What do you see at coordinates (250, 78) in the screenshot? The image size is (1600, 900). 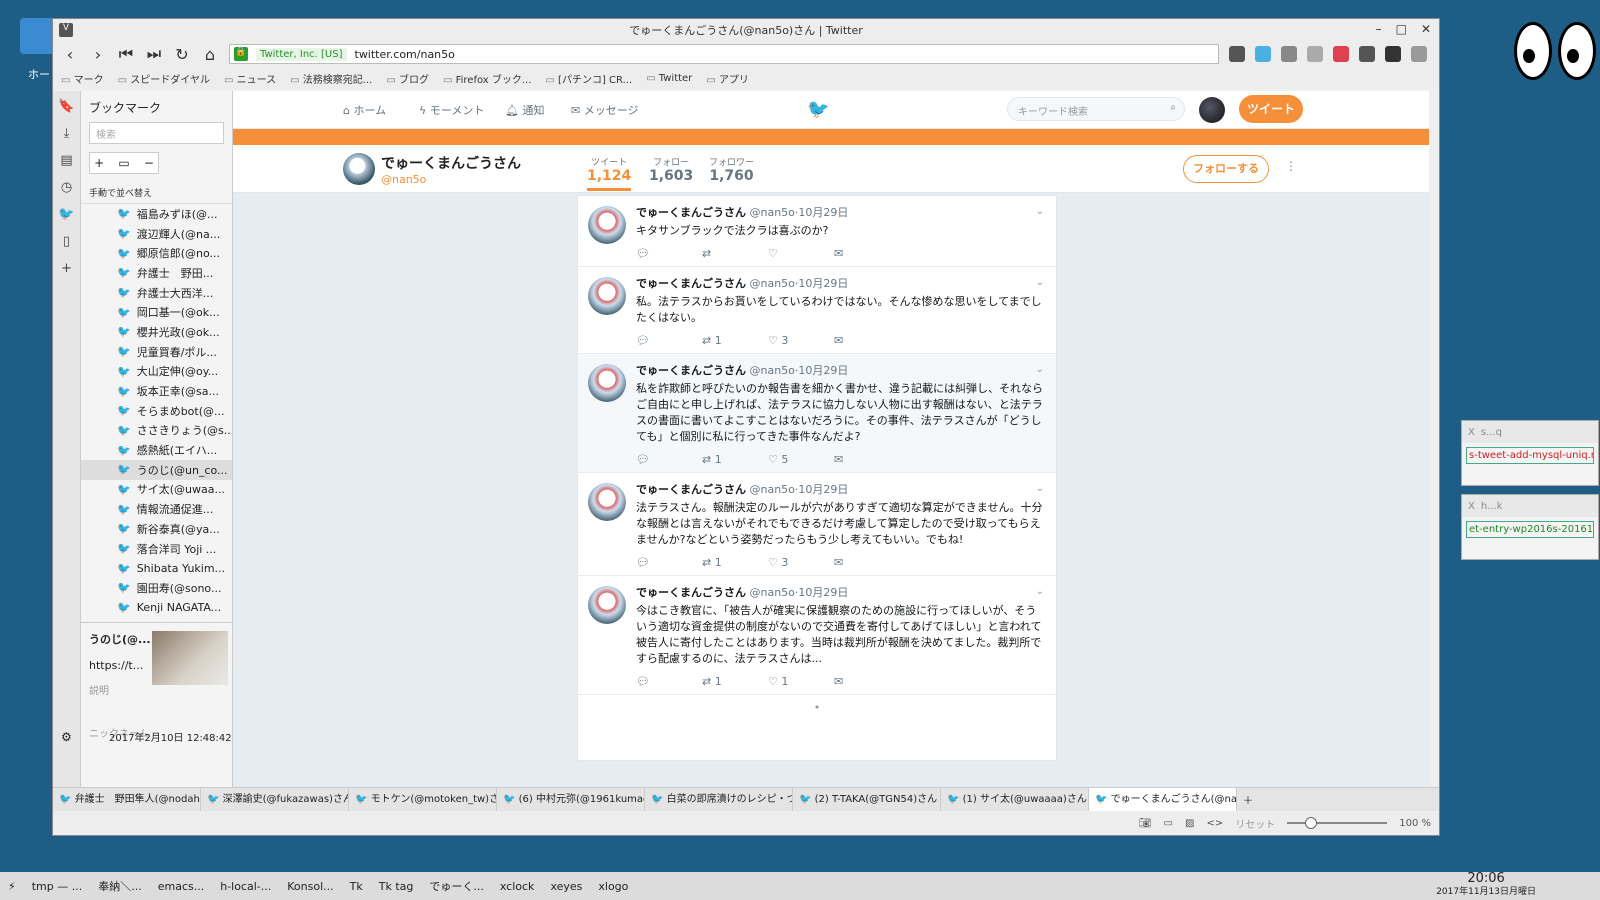 I see `bookmark-item: ニュース` at bounding box center [250, 78].